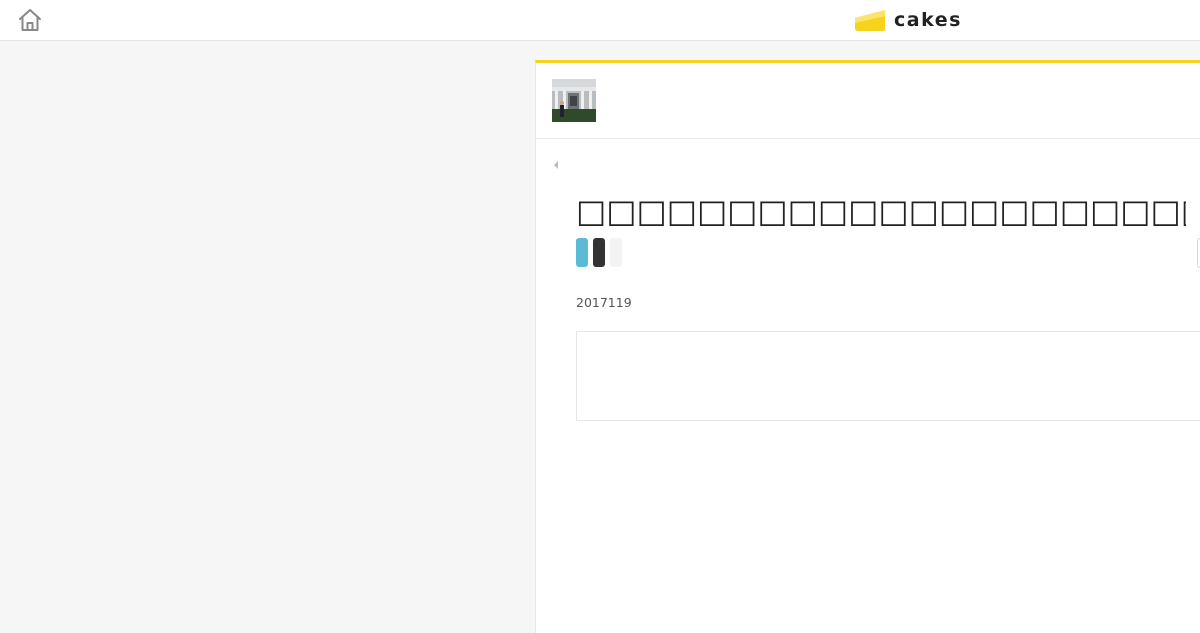  What do you see at coordinates (556, 165) in the screenshot?
I see `caret-left-icon` at bounding box center [556, 165].